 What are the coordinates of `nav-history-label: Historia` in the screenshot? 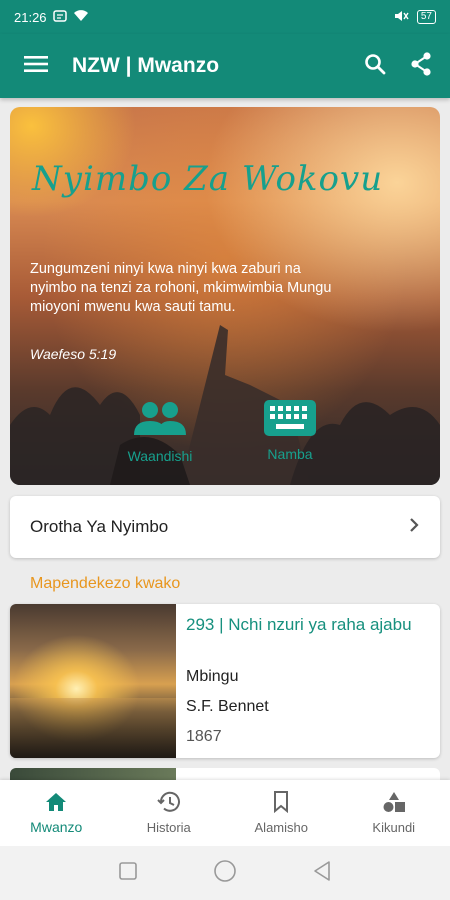 It's located at (168, 827).